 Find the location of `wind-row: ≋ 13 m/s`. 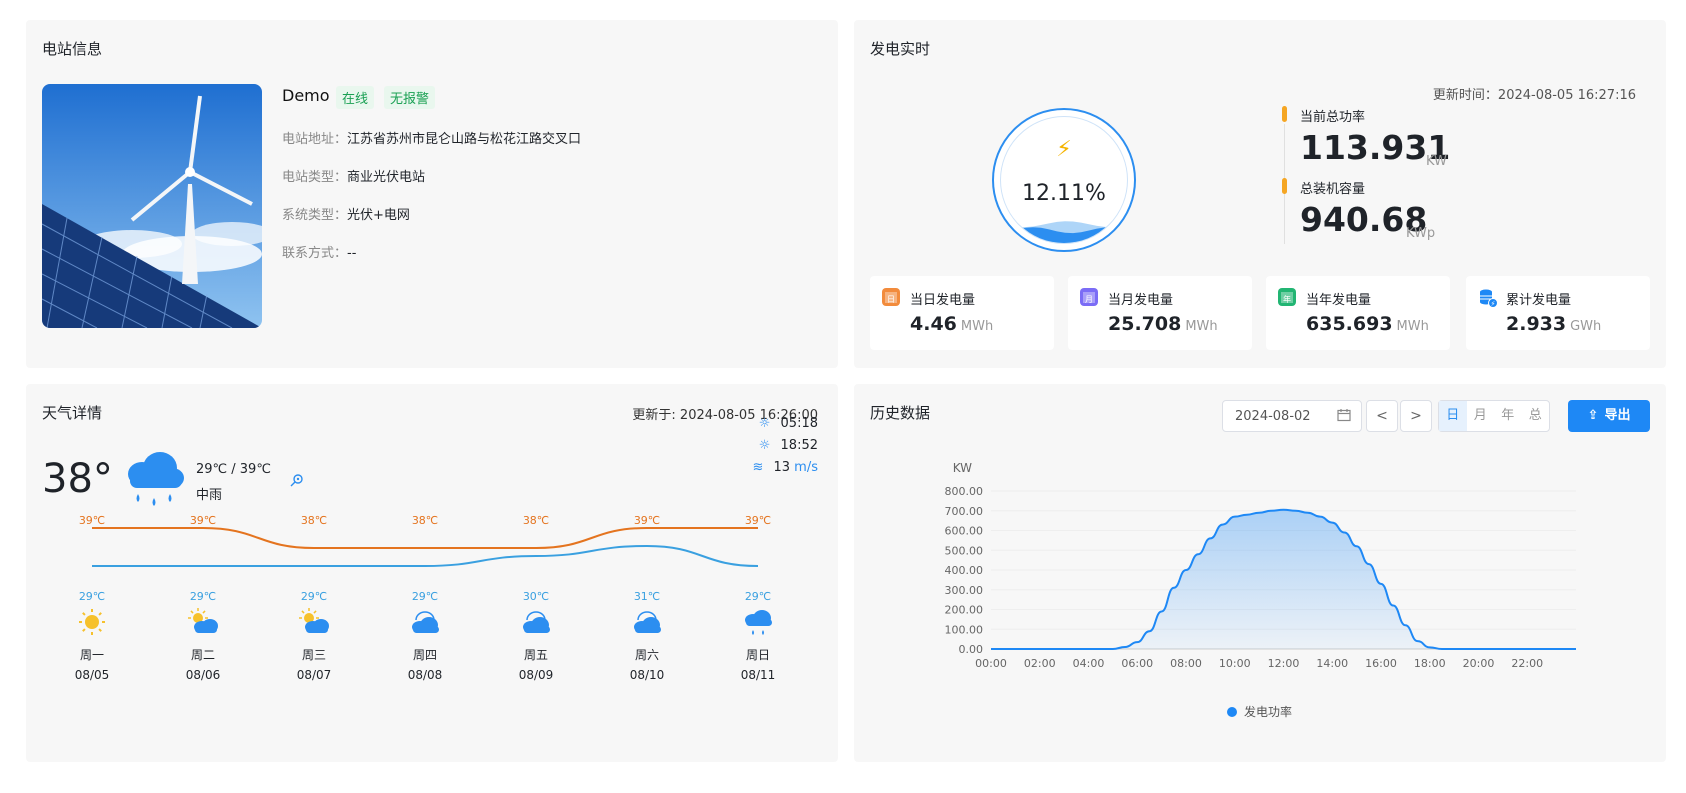

wind-row: ≋ 13 m/s is located at coordinates (785, 467).